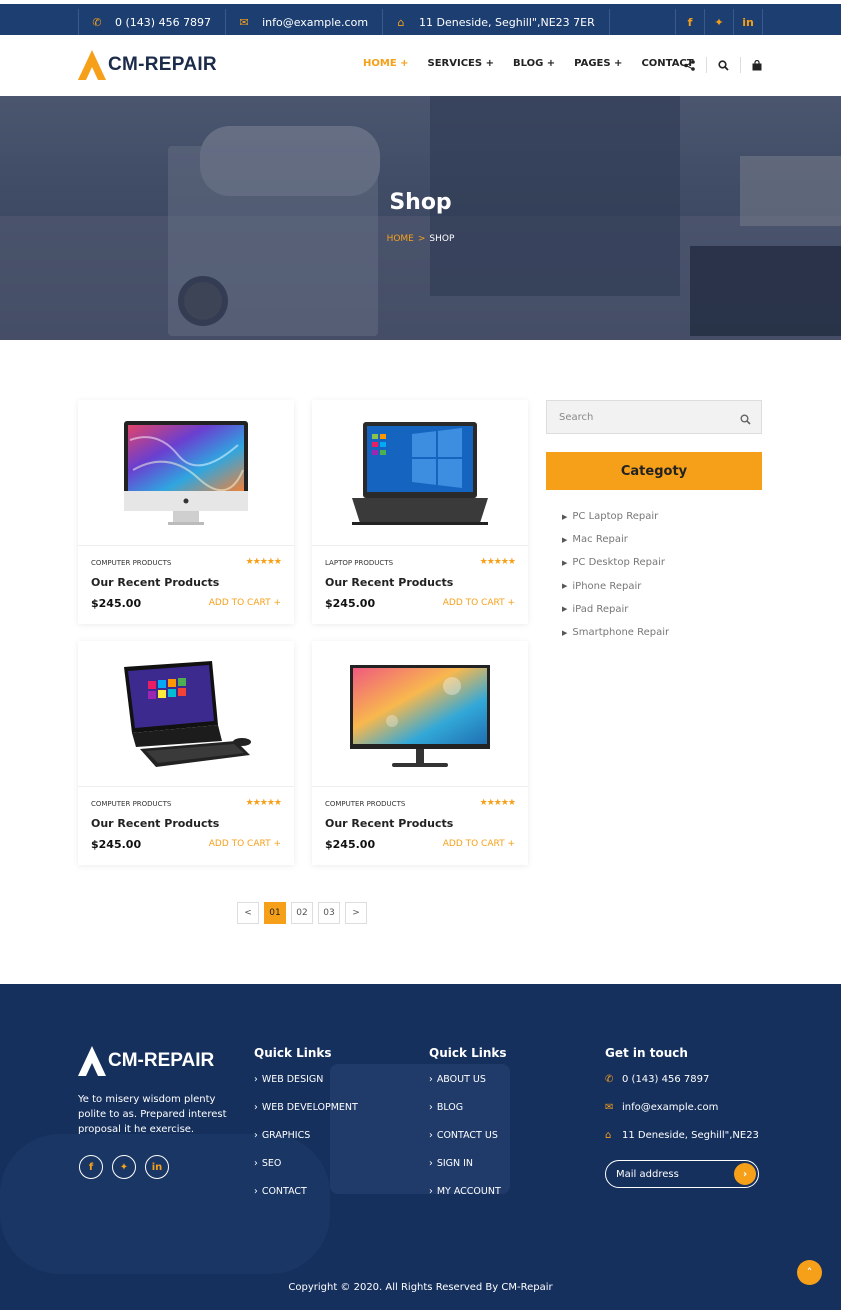  What do you see at coordinates (600, 609) in the screenshot?
I see `category-label: iPad Repair` at bounding box center [600, 609].